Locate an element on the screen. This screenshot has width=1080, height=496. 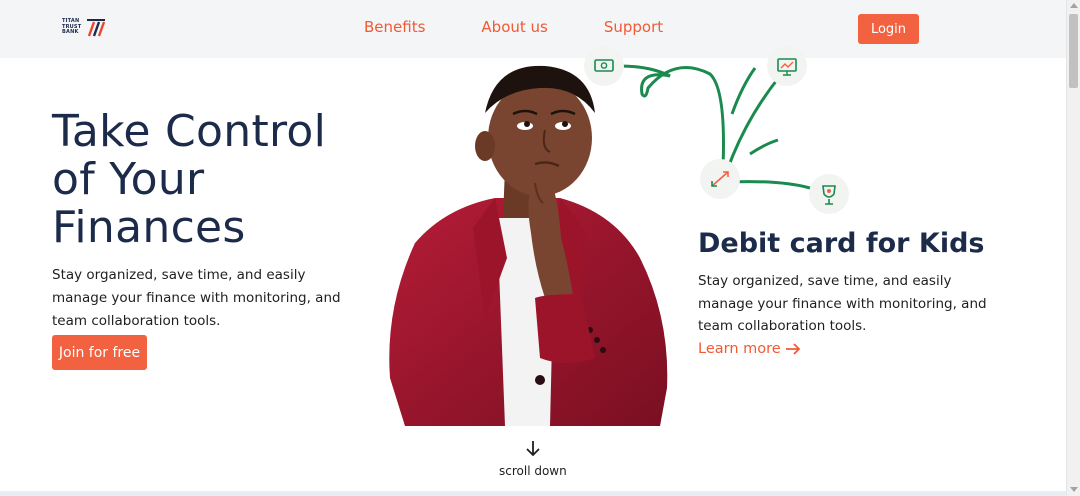
scroll-down-label: scroll down is located at coordinates (533, 471).